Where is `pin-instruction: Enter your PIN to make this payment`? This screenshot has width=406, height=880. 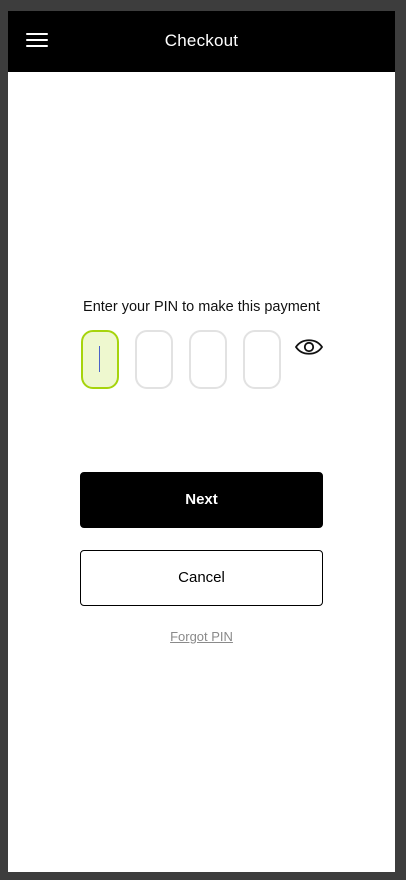 pin-instruction: Enter your PIN to make this payment is located at coordinates (201, 307).